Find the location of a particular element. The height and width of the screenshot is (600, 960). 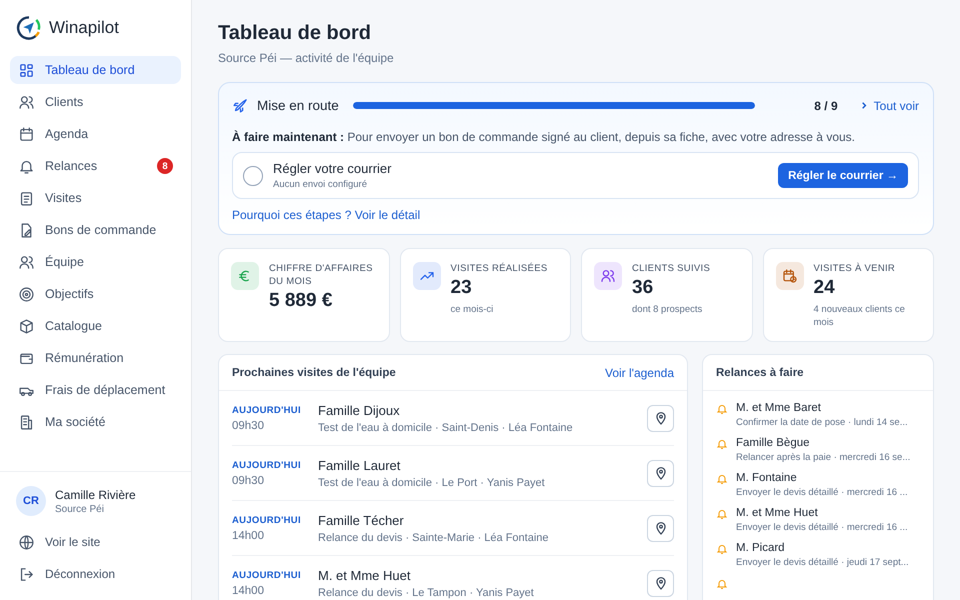

logo-icon is located at coordinates (29, 28).